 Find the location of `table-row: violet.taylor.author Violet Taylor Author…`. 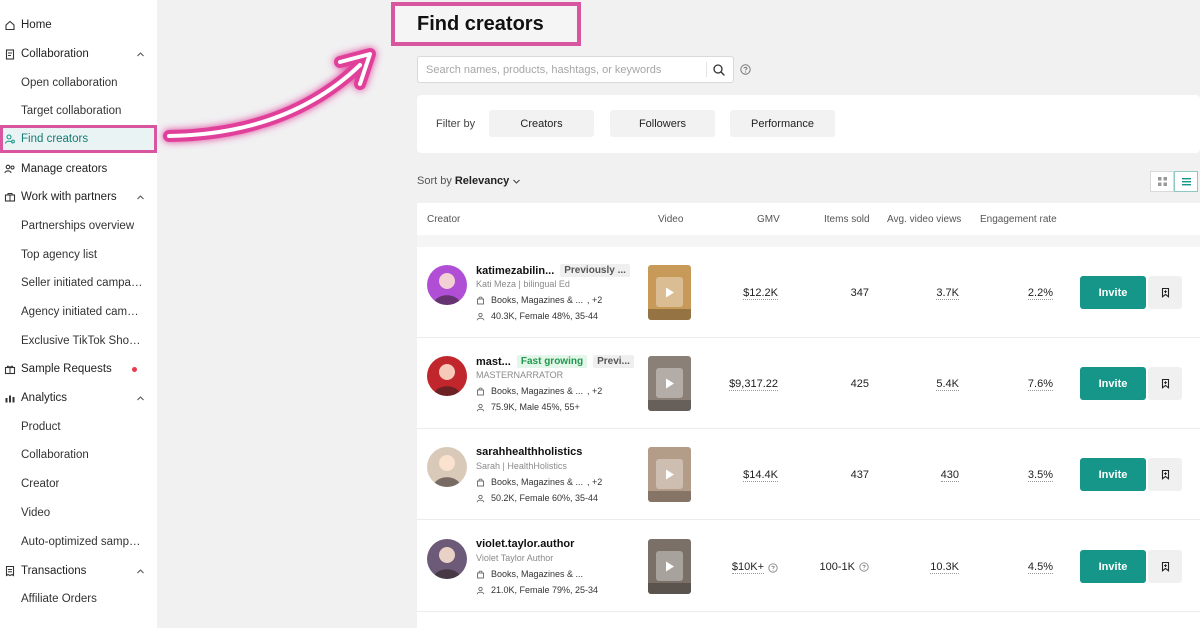

table-row: violet.taylor.author Violet Taylor Author… is located at coordinates (808, 566).